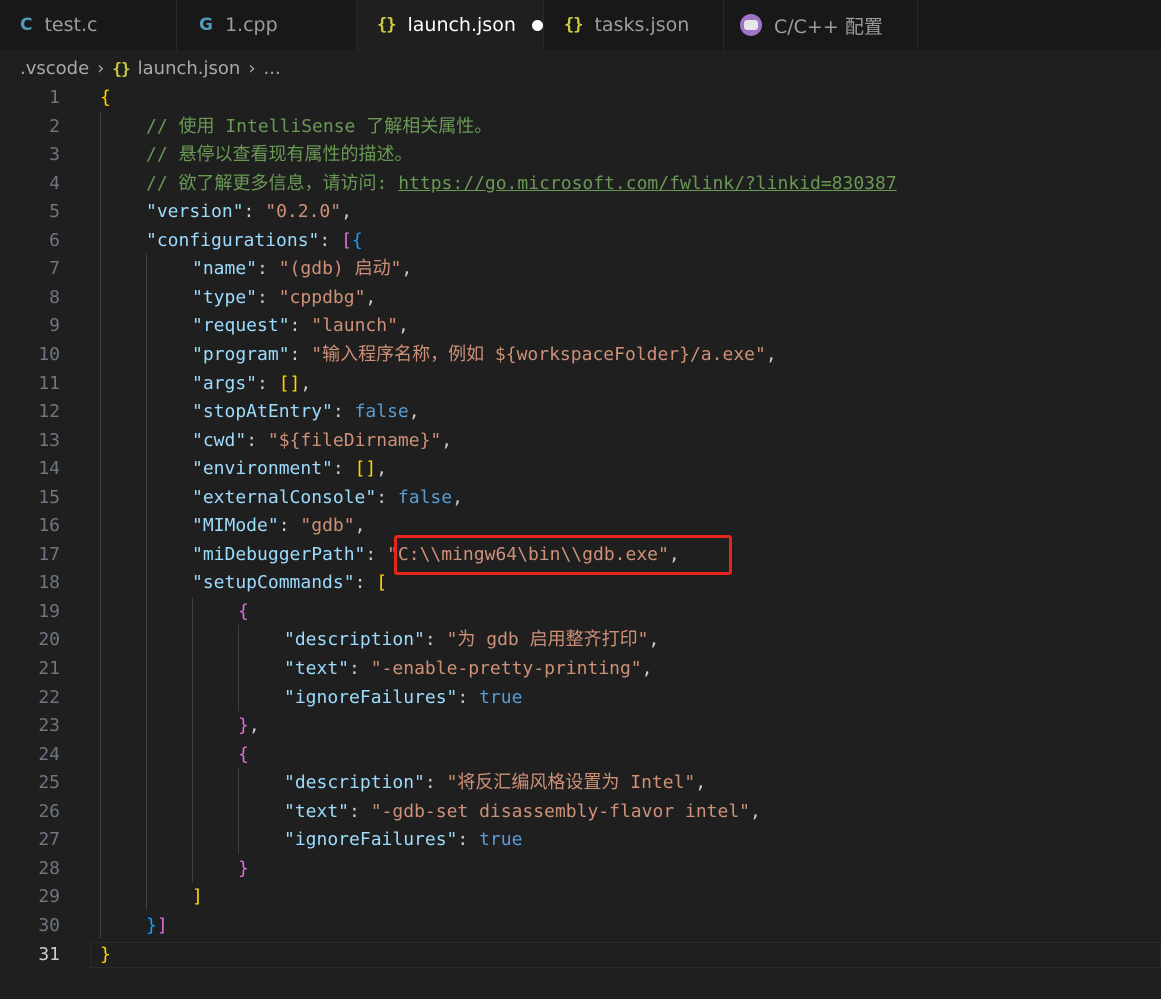 The width and height of the screenshot is (1161, 999). What do you see at coordinates (26, 25) in the screenshot?
I see `c-file-icon: C` at bounding box center [26, 25].